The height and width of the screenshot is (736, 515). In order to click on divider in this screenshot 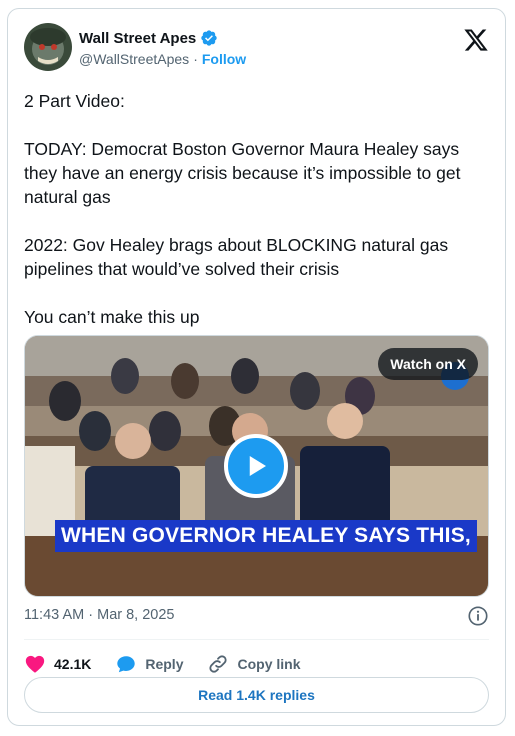, I will do `click(256, 639)`.